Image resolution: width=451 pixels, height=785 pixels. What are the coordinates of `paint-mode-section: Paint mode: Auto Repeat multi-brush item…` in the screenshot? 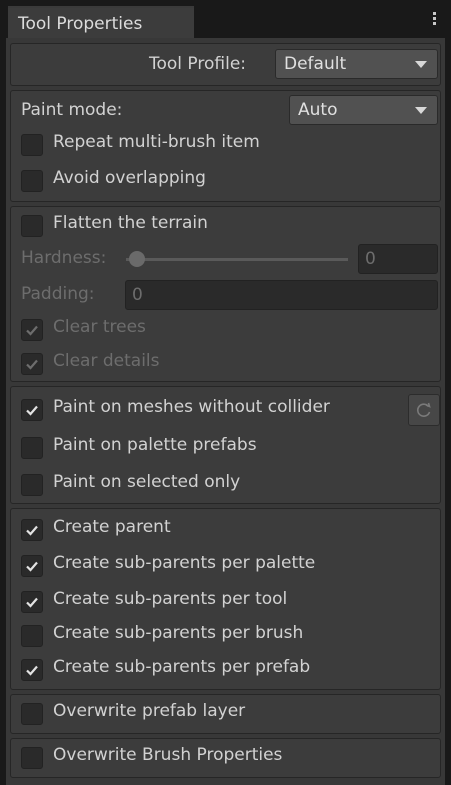 It's located at (225, 146).